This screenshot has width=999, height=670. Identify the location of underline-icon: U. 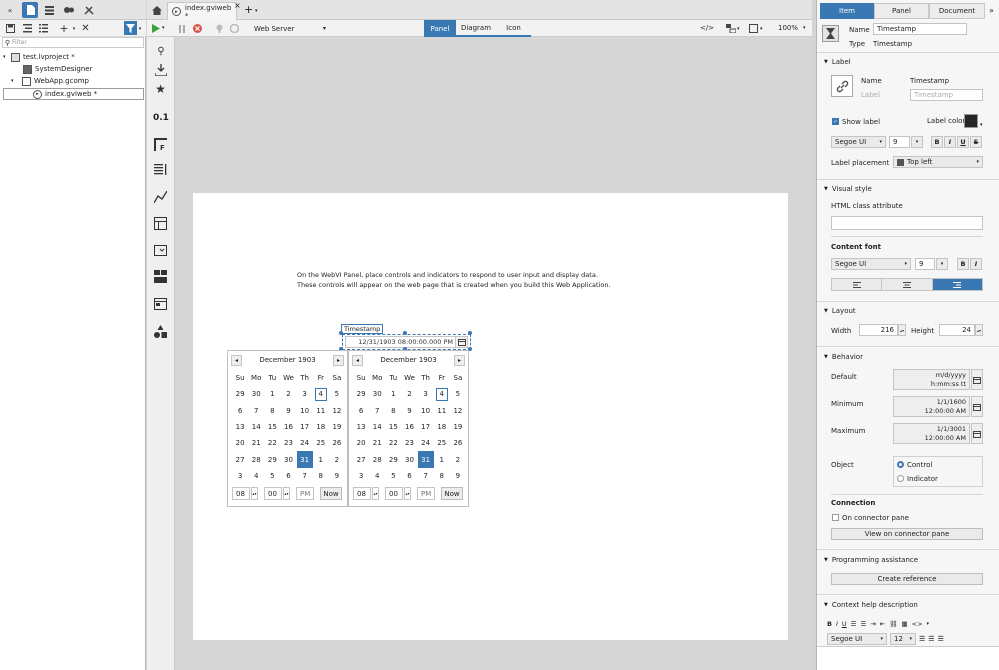
(963, 142).